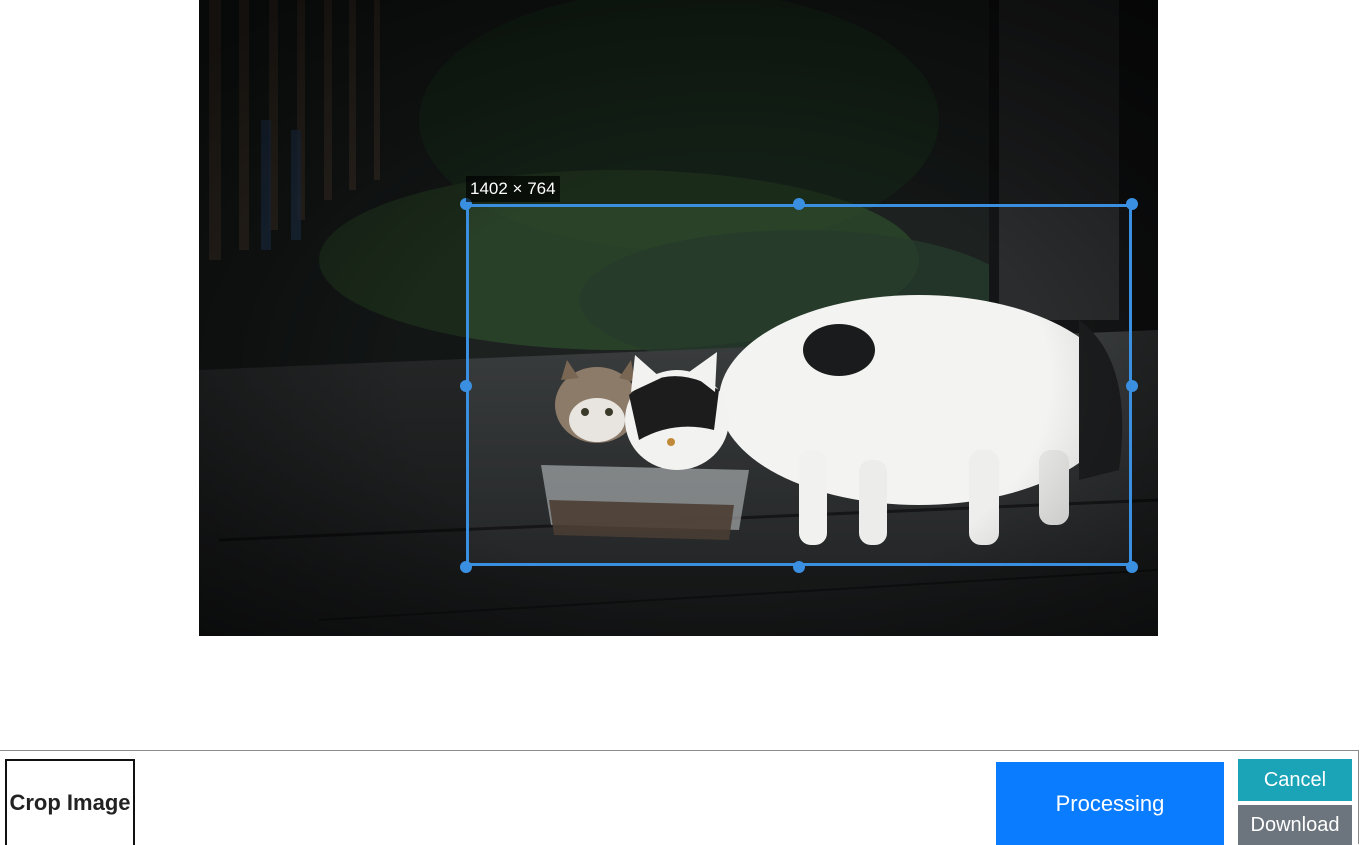  Describe the element at coordinates (513, 189) in the screenshot. I see `crop-size-label: 1402 × 764` at that location.